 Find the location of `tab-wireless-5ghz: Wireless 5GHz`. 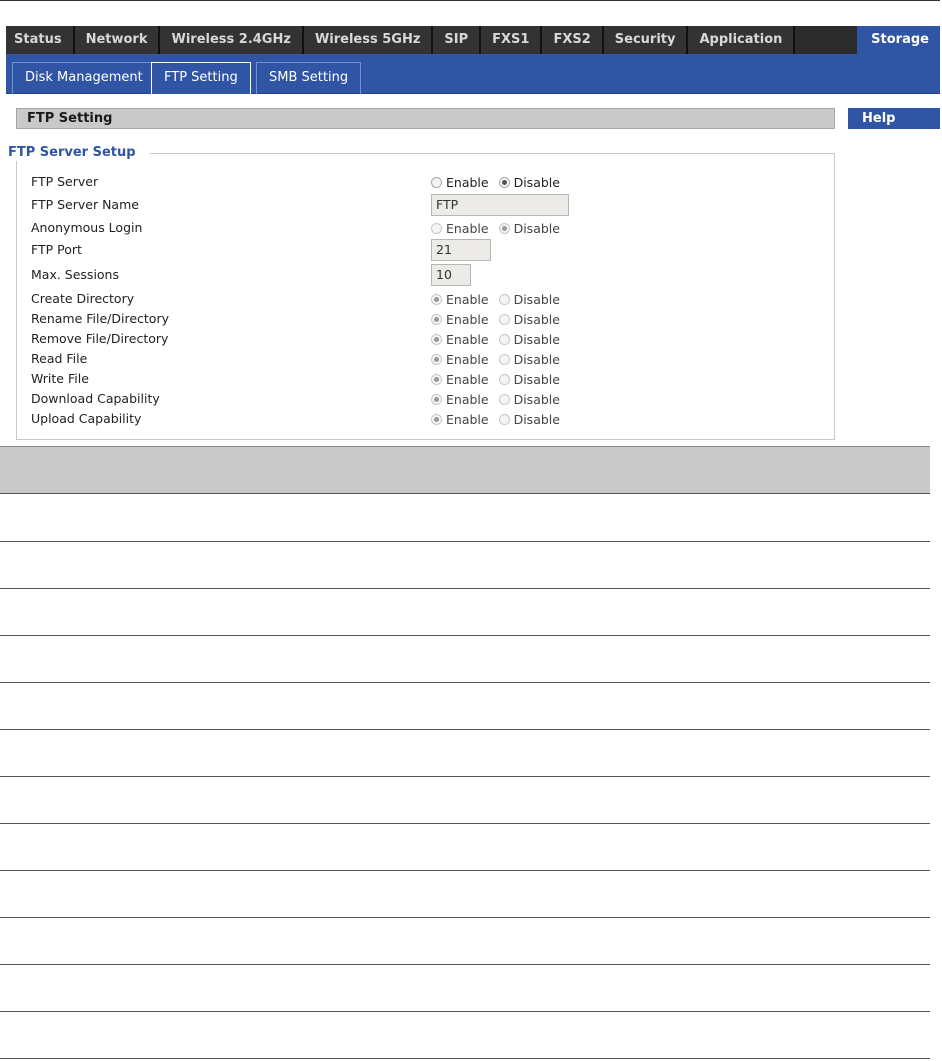

tab-wireless-5ghz: Wireless 5GHz is located at coordinates (368, 40).